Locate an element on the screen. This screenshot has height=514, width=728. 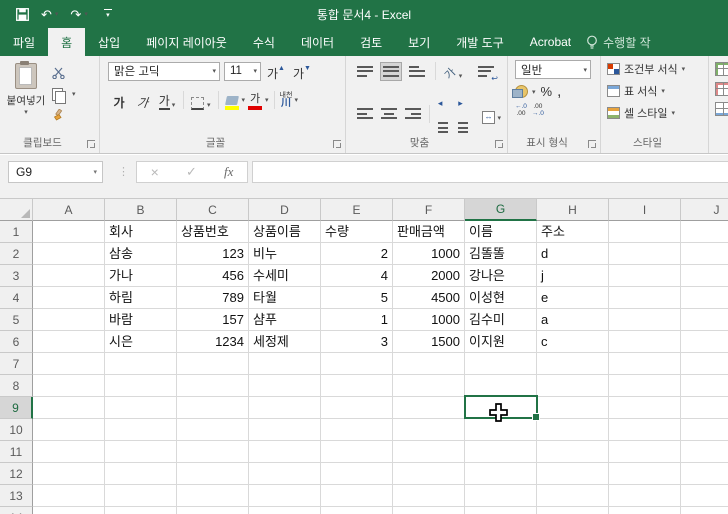
delete-cells-icon is located at coordinates (721, 89).